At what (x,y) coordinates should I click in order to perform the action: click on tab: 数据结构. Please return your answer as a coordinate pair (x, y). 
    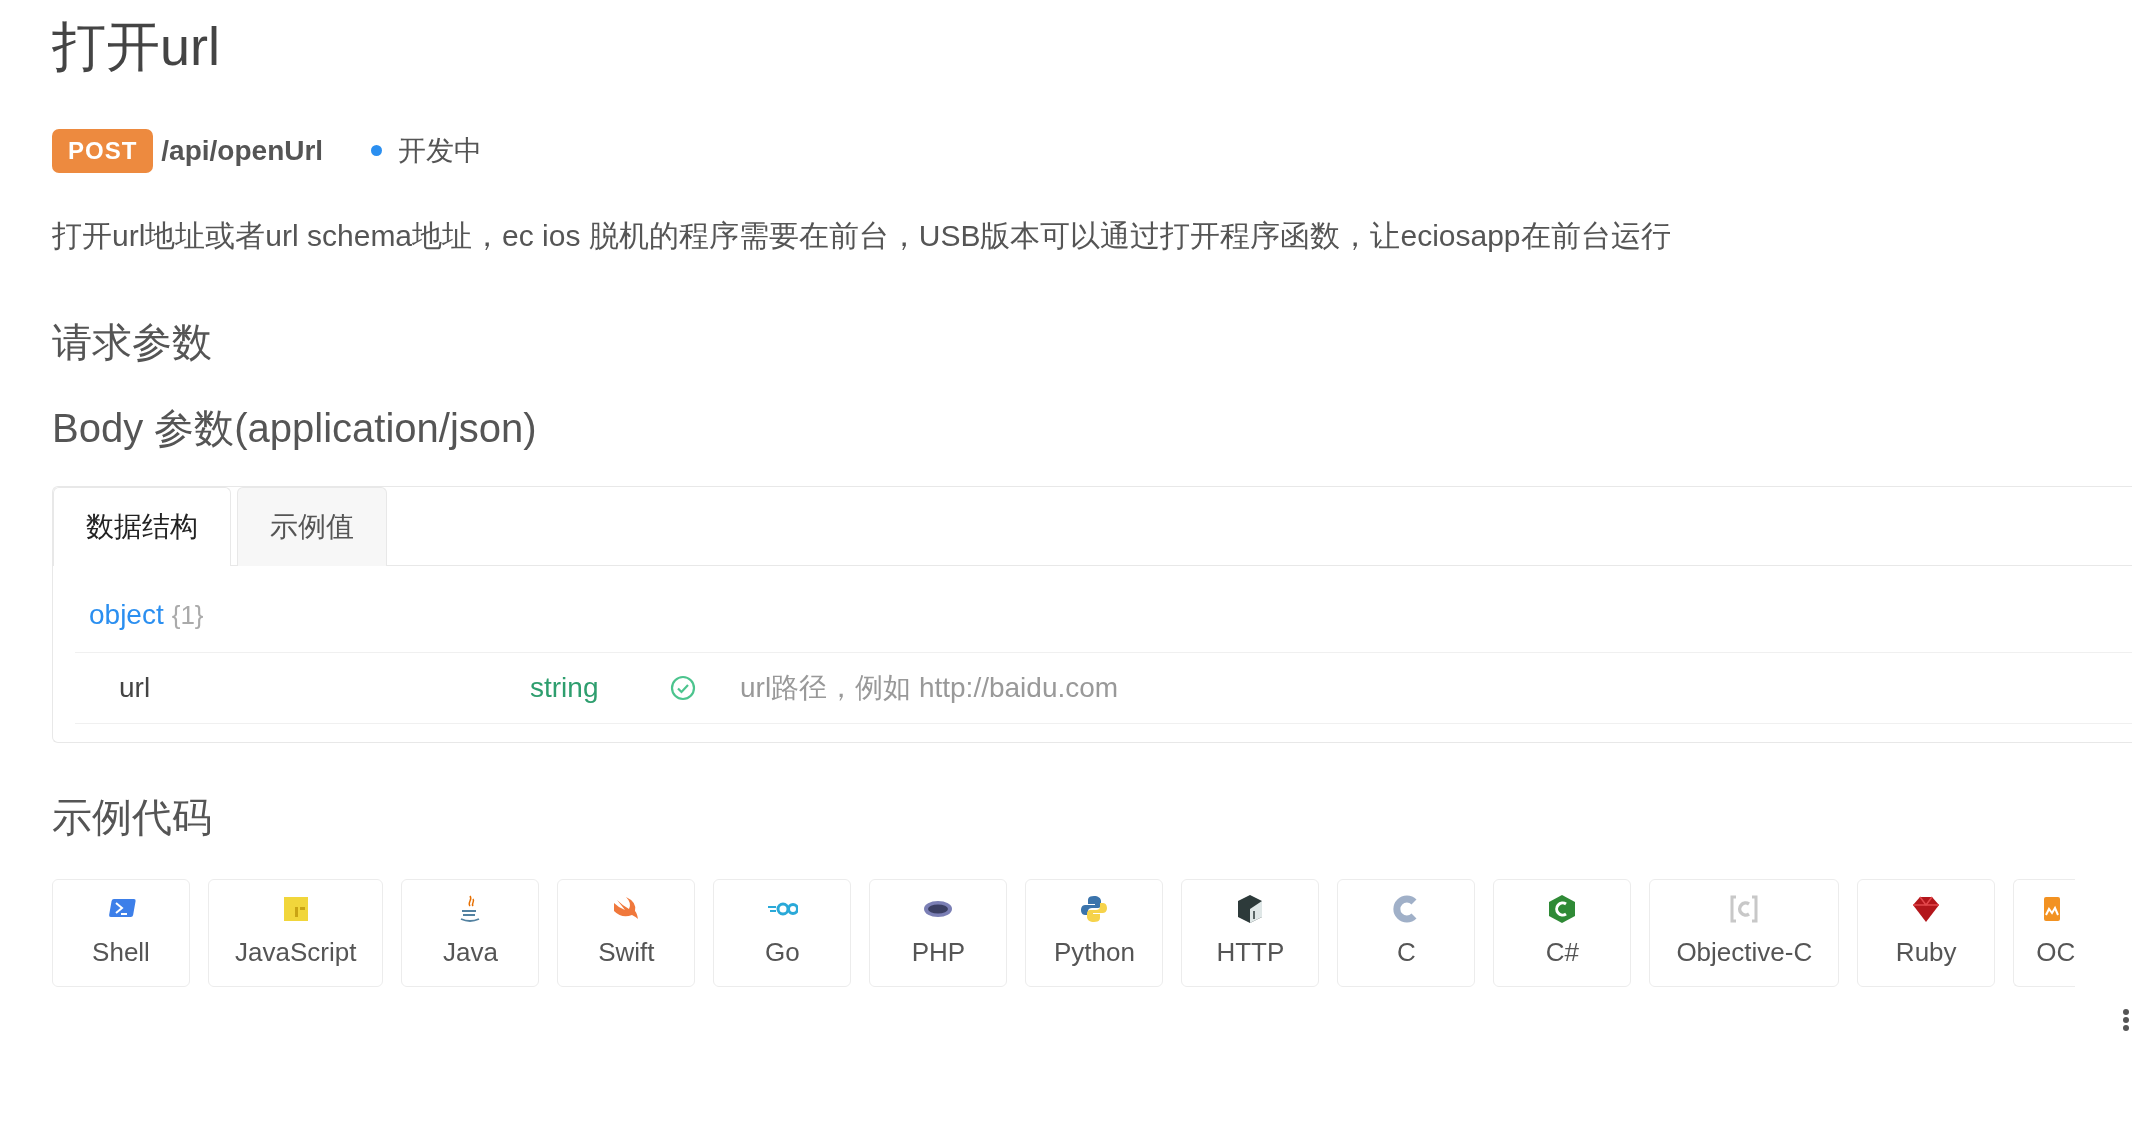
    Looking at the image, I should click on (142, 526).